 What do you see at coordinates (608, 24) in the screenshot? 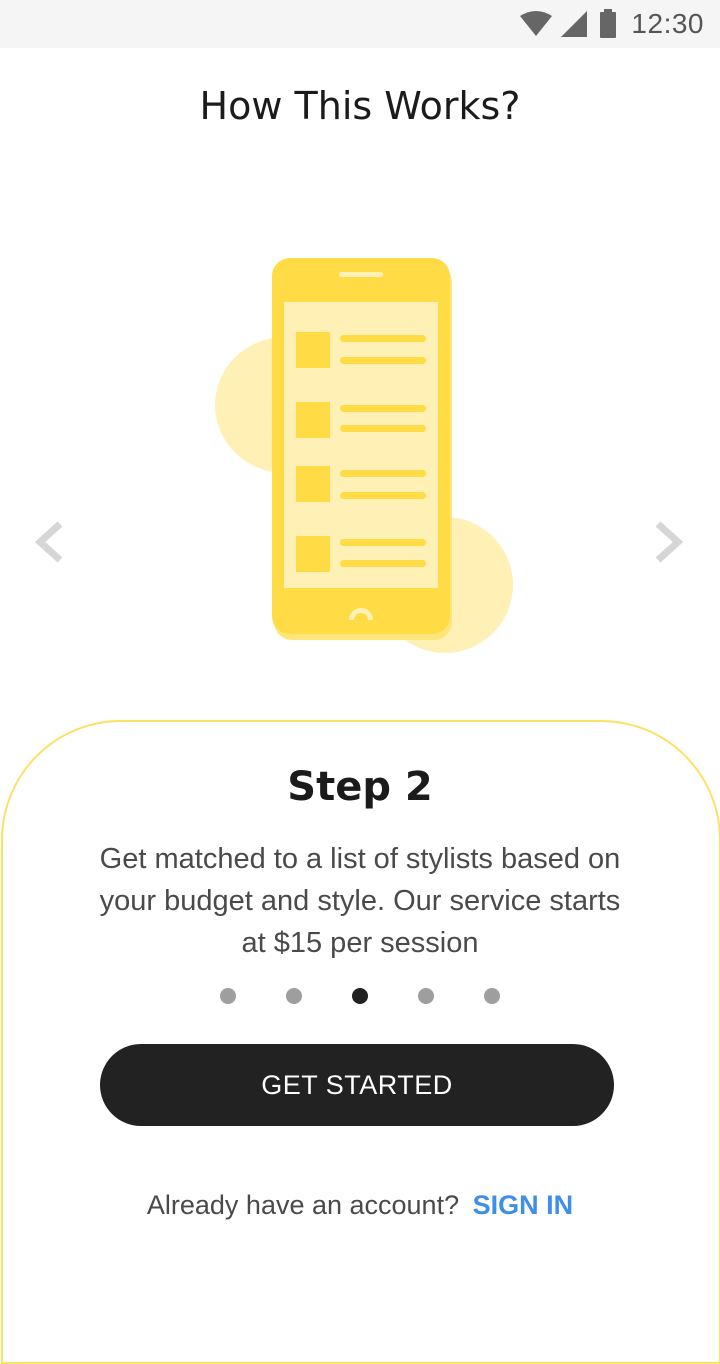
I see `battery-icon` at bounding box center [608, 24].